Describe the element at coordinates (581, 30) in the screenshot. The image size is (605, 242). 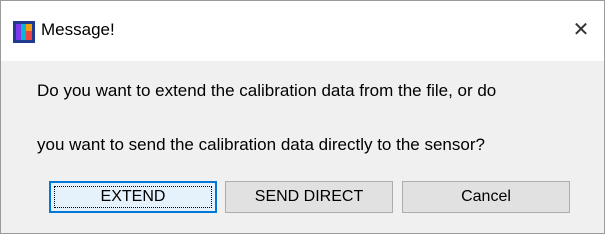
I see `close-icon: ✕` at that location.